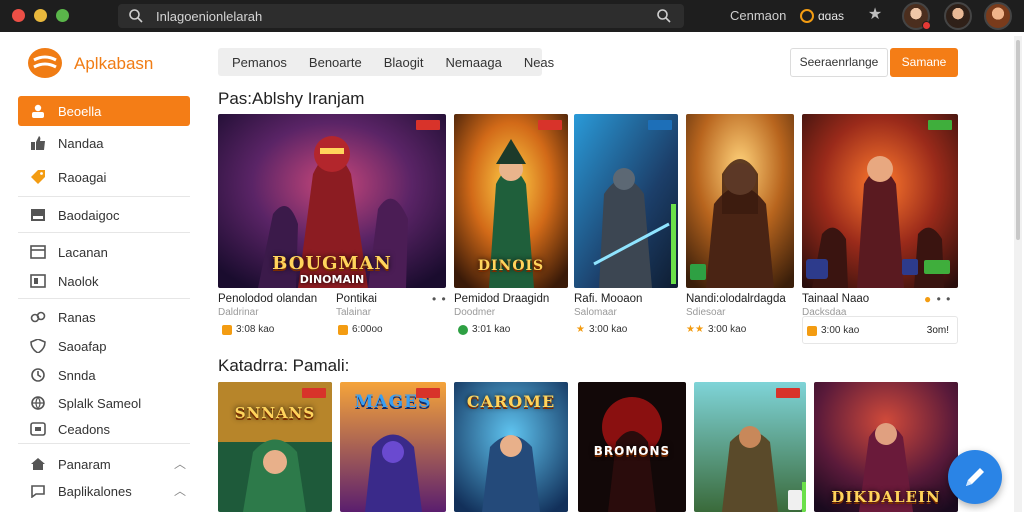  What do you see at coordinates (736, 299) in the screenshot?
I see `game-title: Nandi:olodalrdagda` at bounding box center [736, 299].